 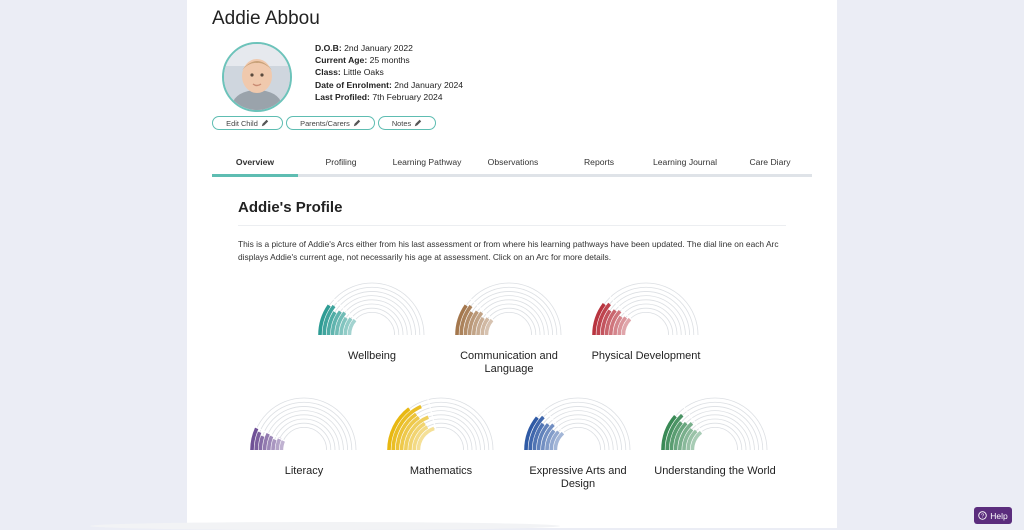 What do you see at coordinates (290, 207) in the screenshot?
I see `section-title: Addie's Profile` at bounding box center [290, 207].